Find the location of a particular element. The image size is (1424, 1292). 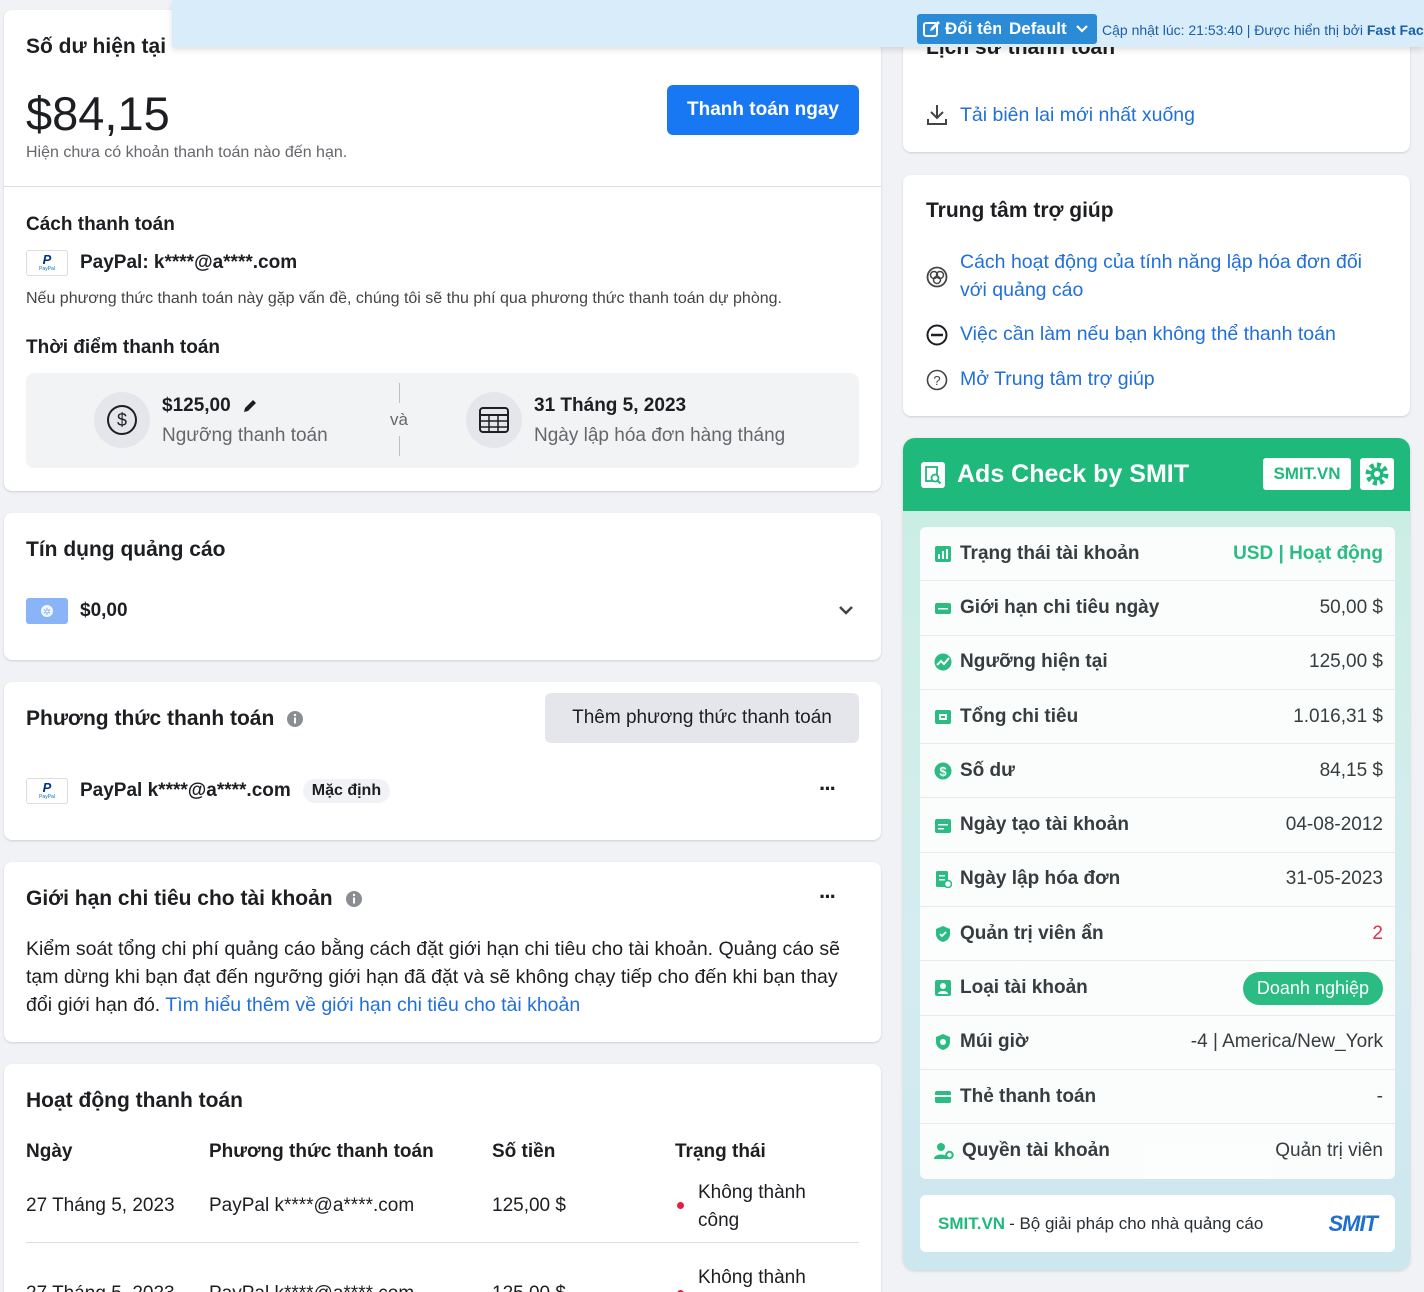

status-dot is located at coordinates (680, 1205).